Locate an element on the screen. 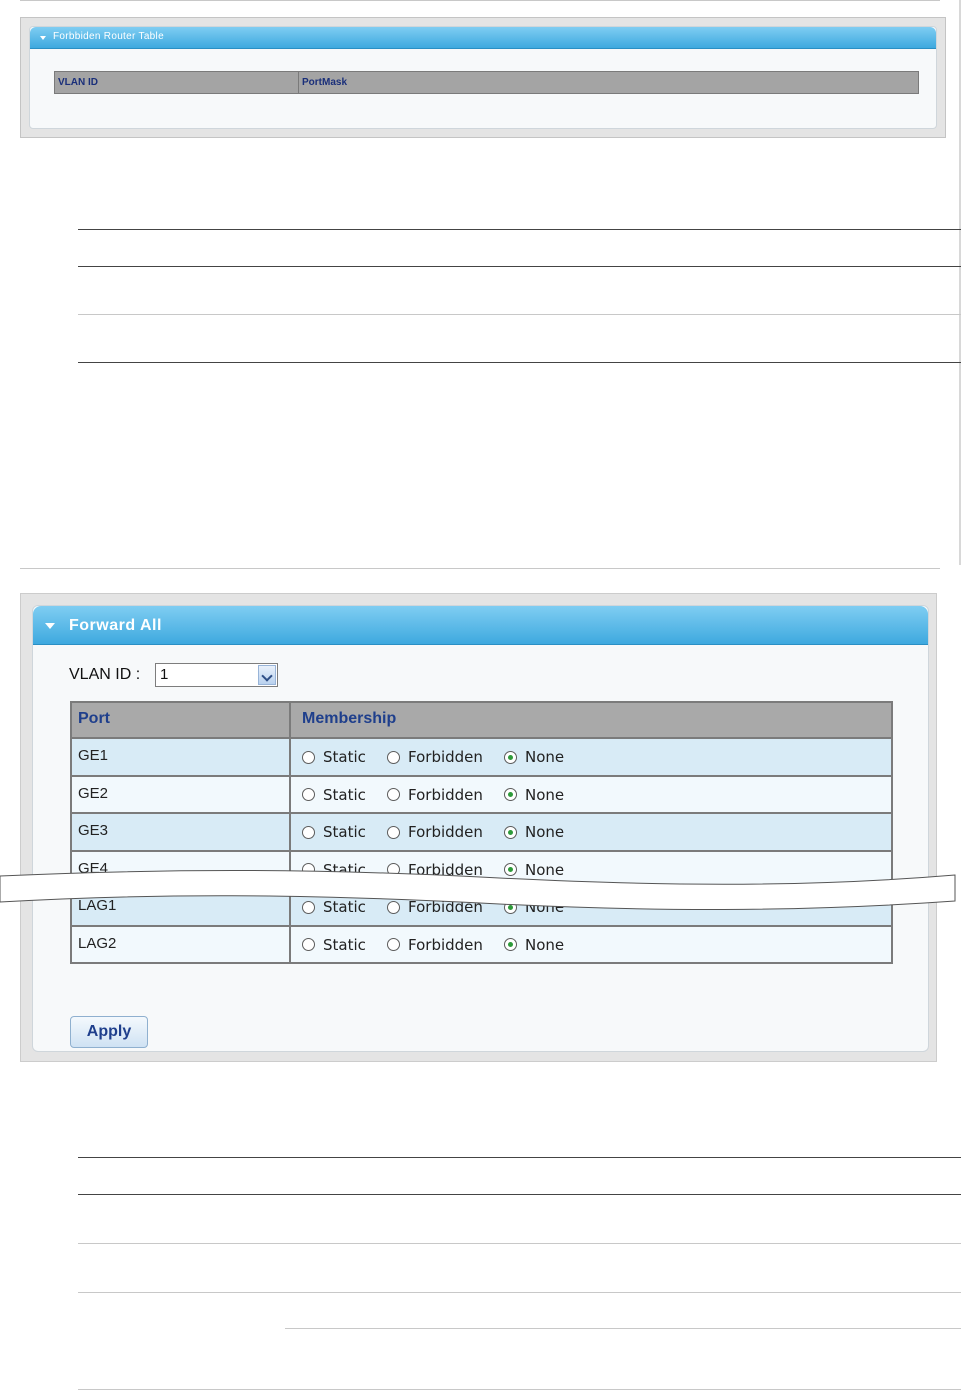 The image size is (961, 1390). panel-title: Forward All is located at coordinates (115, 625).